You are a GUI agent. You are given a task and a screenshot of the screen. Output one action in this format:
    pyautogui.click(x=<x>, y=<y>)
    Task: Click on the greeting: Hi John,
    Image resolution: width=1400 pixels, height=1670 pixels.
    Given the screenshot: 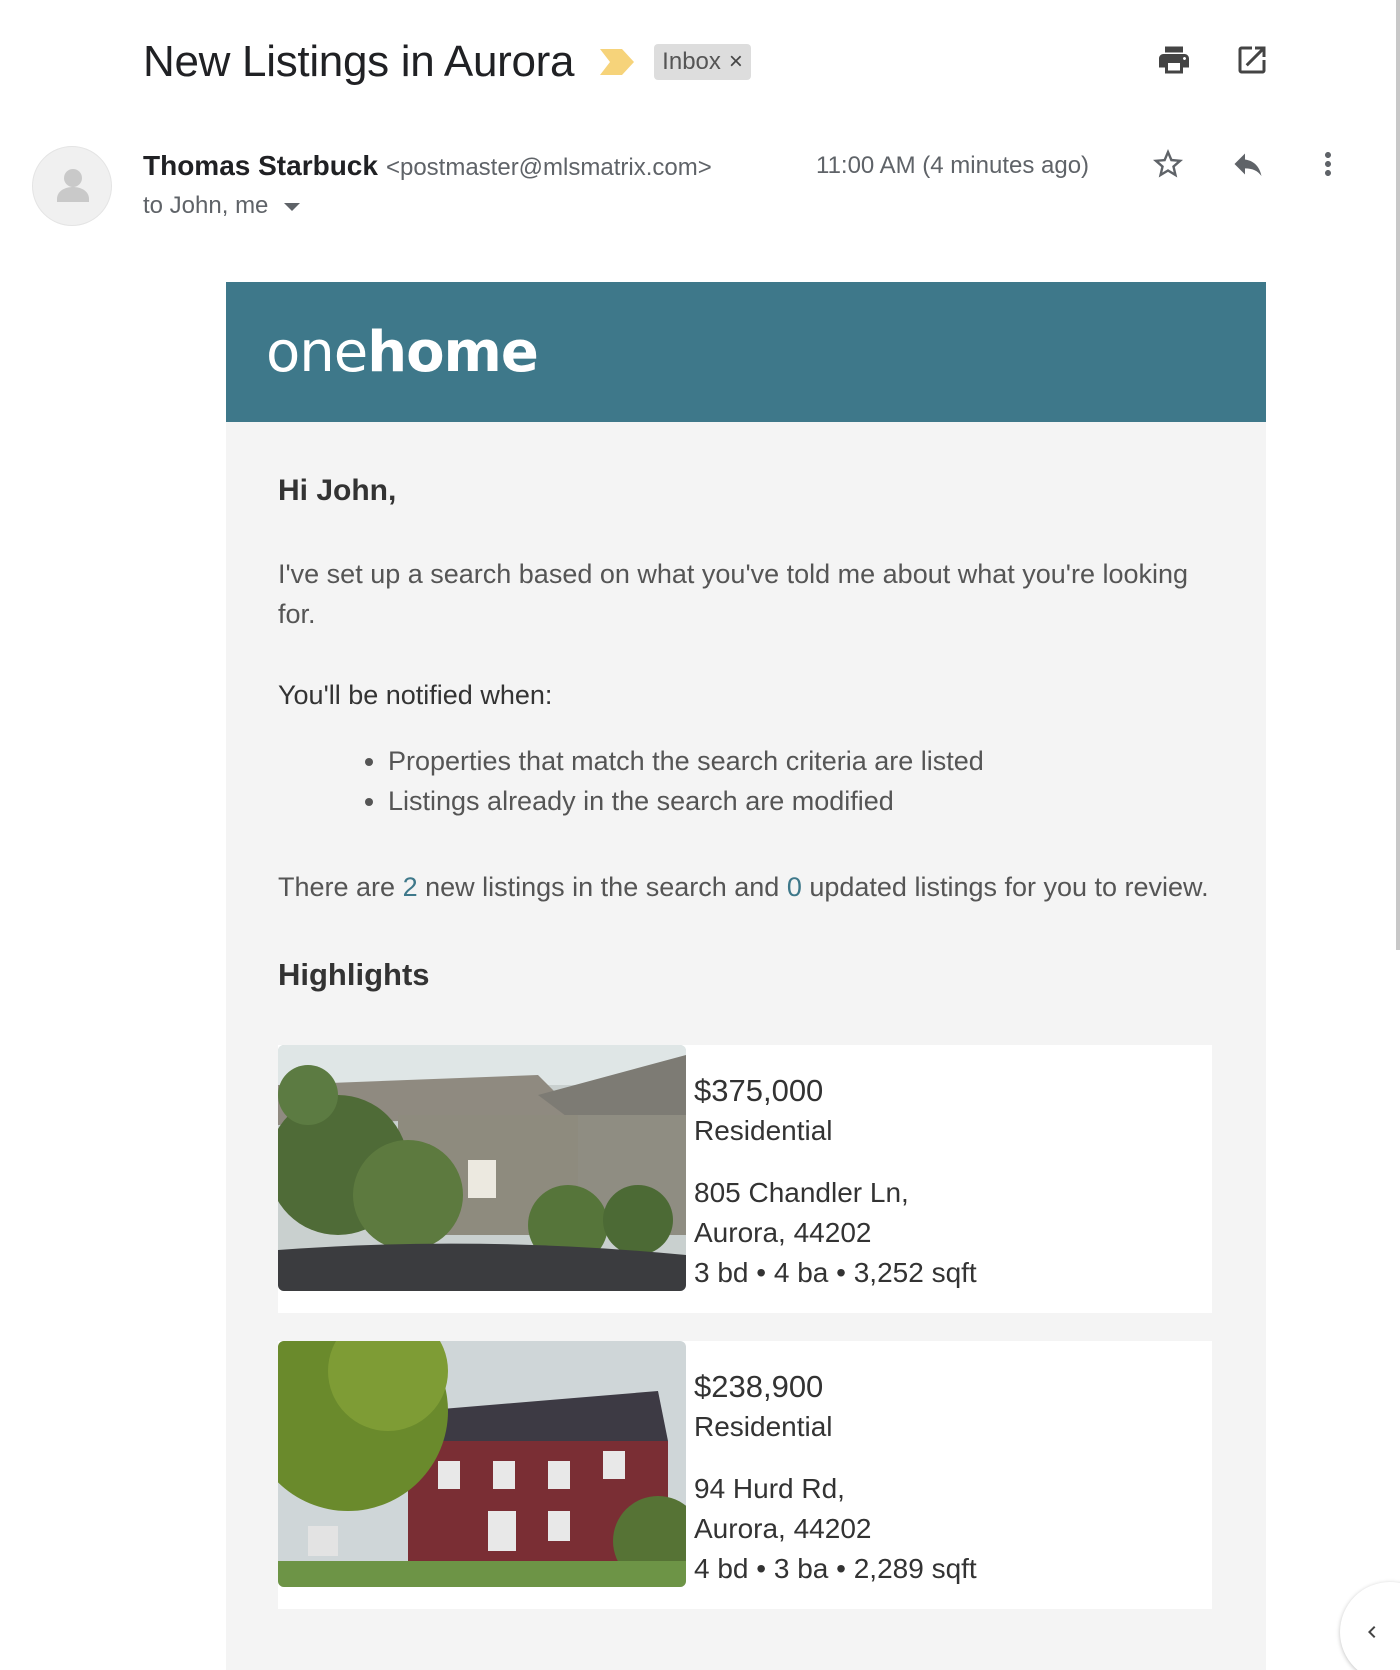 What is the action you would take?
    pyautogui.click(x=337, y=490)
    